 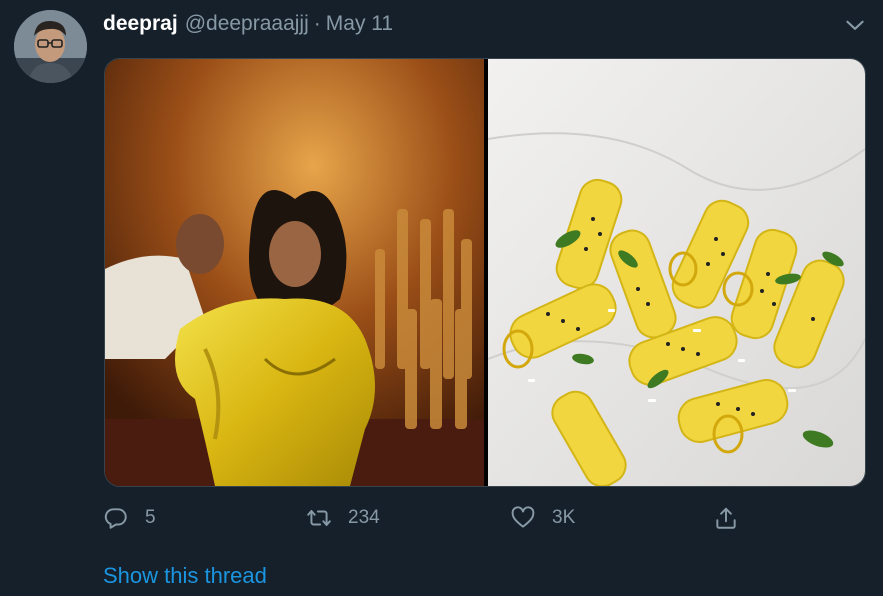 I want to click on like-icon, so click(x=523, y=517).